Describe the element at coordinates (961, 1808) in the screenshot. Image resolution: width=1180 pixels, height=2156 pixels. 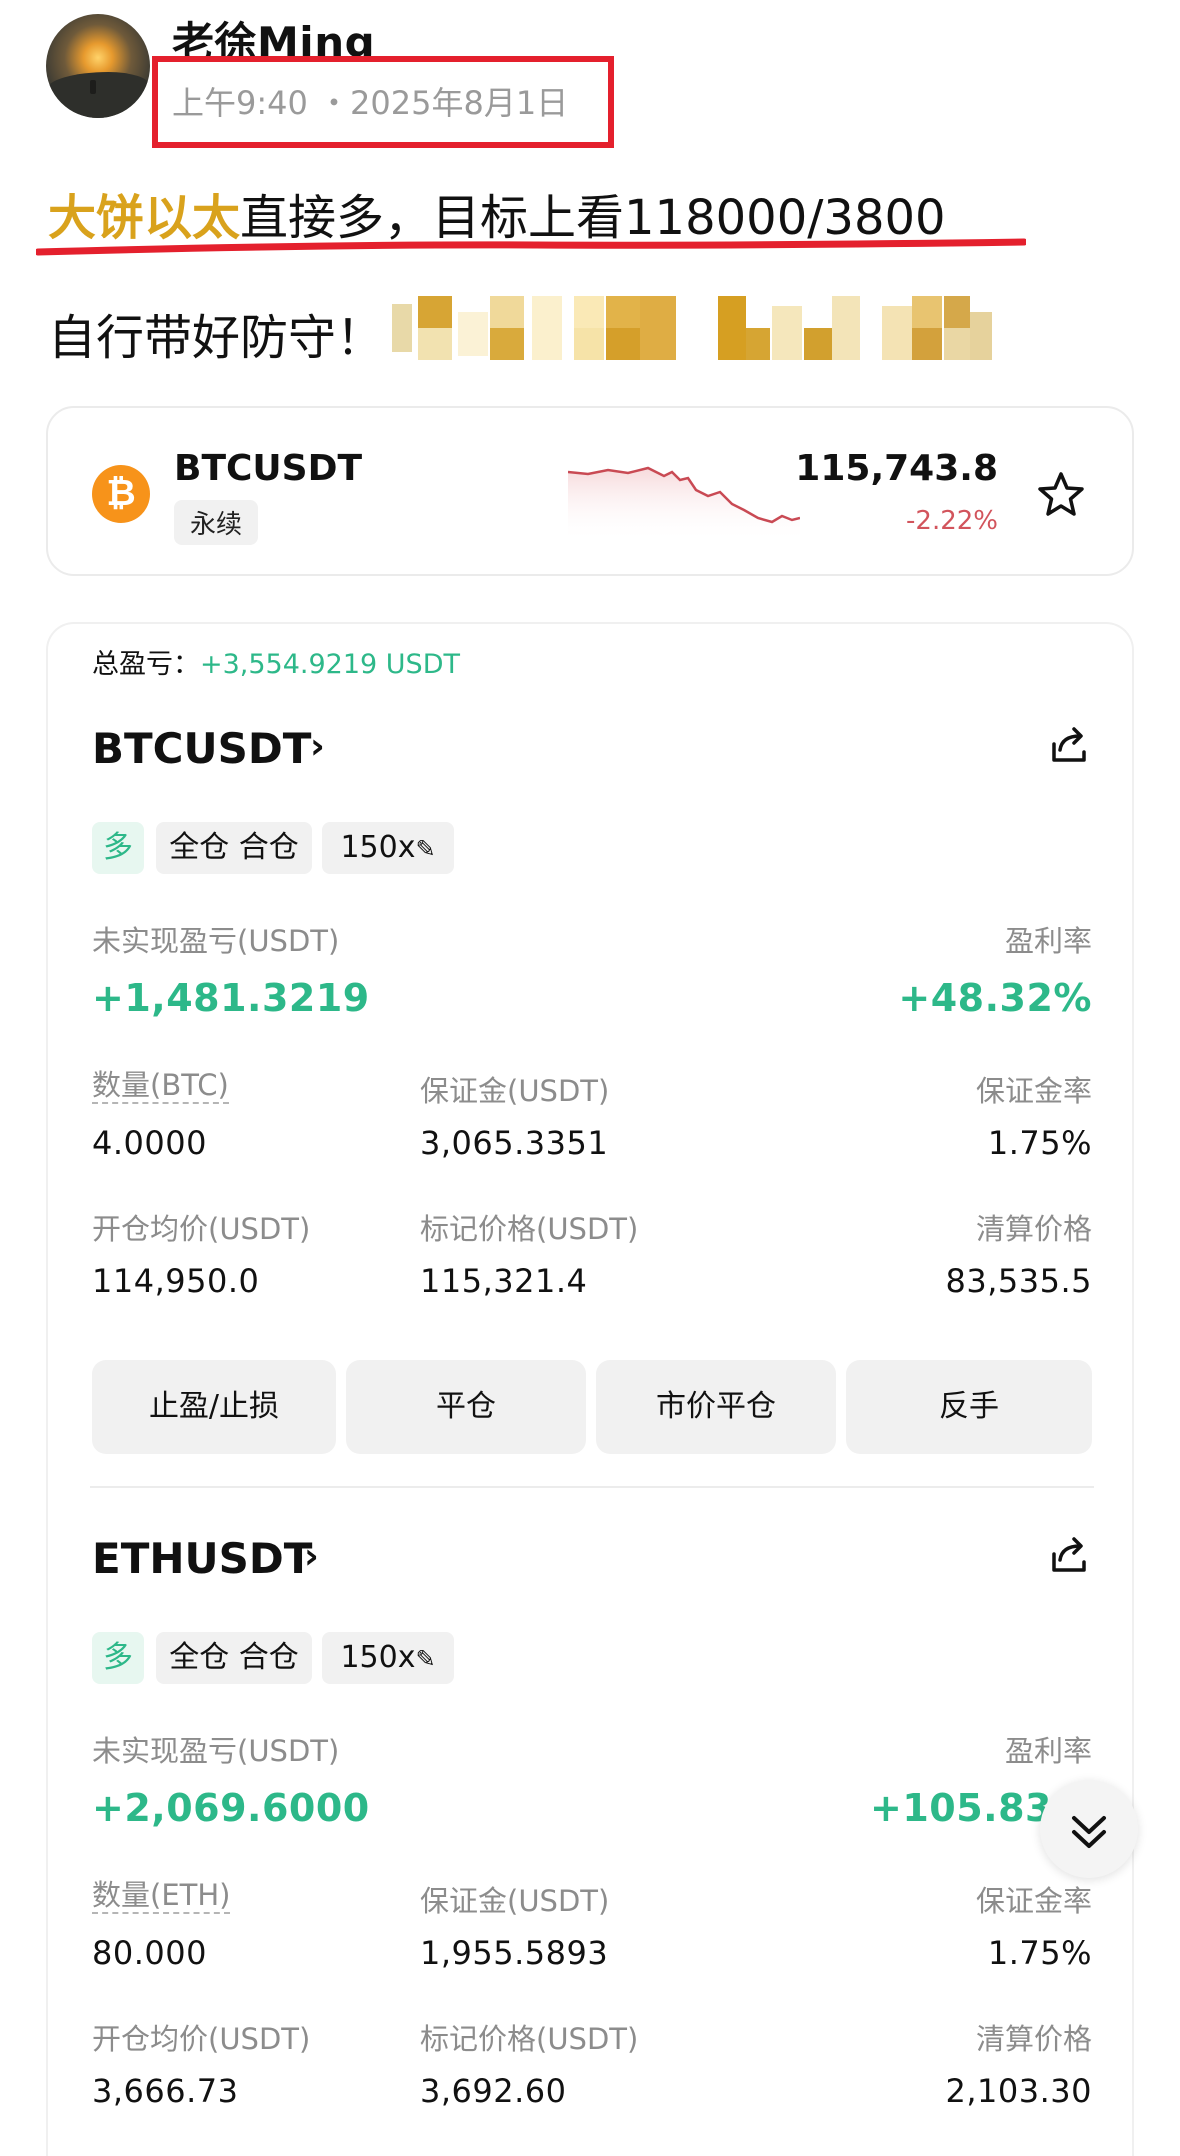
I see `roi-value: +105.83` at that location.